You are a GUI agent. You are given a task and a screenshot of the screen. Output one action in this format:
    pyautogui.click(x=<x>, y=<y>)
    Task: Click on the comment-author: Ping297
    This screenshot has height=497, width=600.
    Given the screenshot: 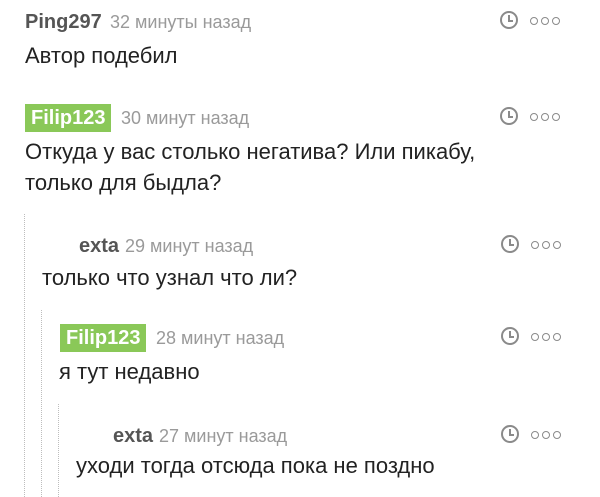 What is the action you would take?
    pyautogui.click(x=63, y=22)
    